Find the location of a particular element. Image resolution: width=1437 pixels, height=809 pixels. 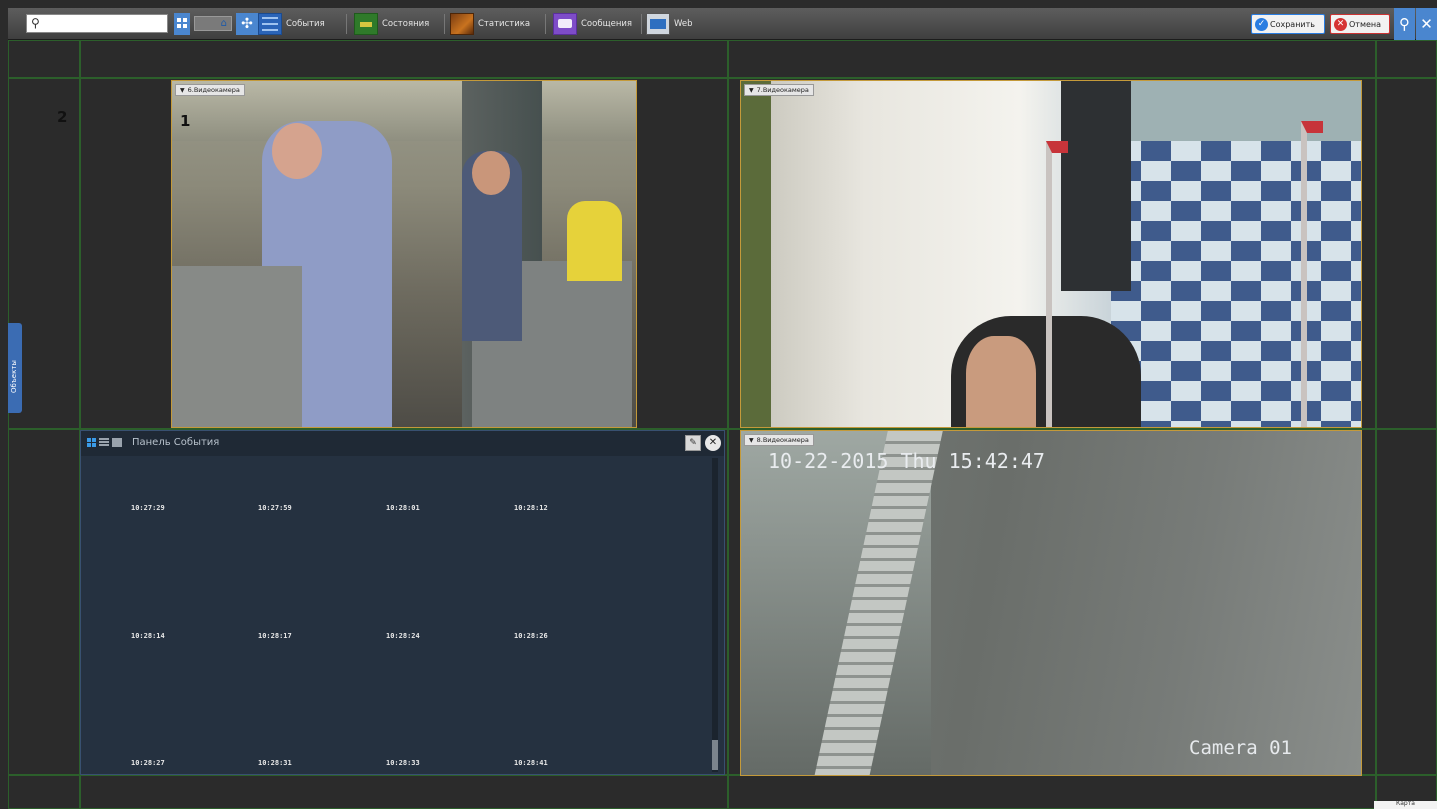

events-clock-icon is located at coordinates (270, 24).